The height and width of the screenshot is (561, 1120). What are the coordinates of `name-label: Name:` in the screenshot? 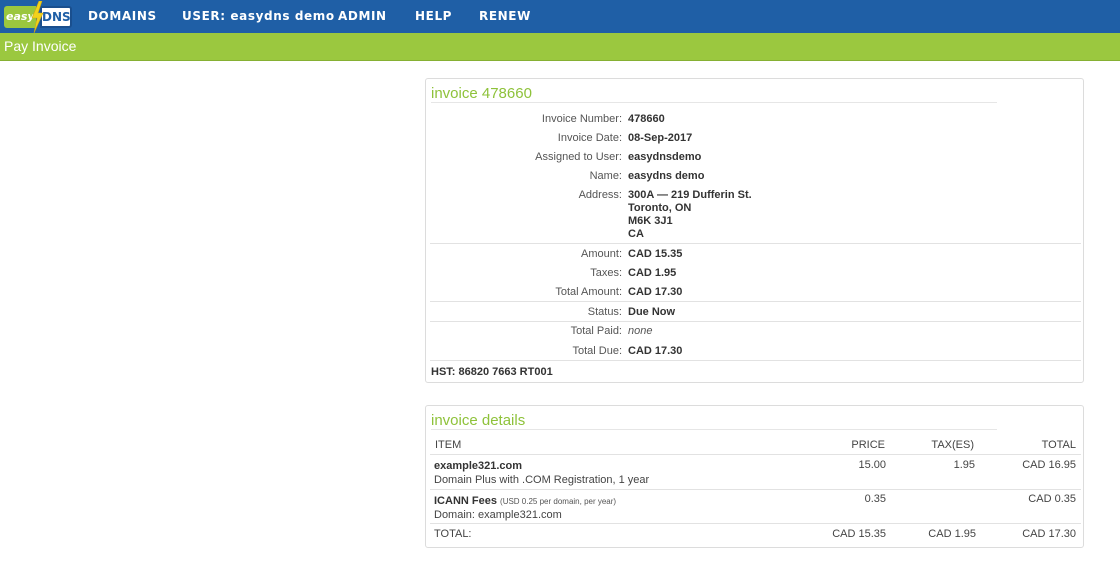 It's located at (605, 176).